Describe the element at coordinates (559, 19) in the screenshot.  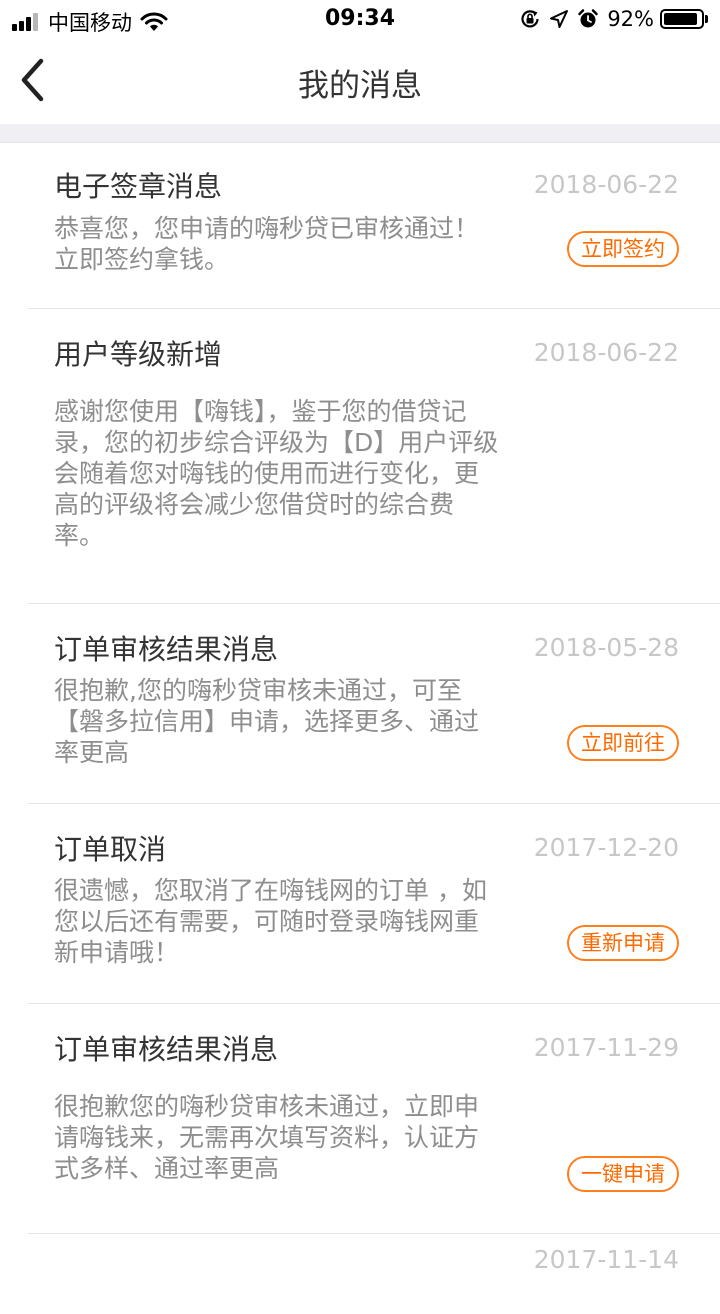
I see `location-icon` at that location.